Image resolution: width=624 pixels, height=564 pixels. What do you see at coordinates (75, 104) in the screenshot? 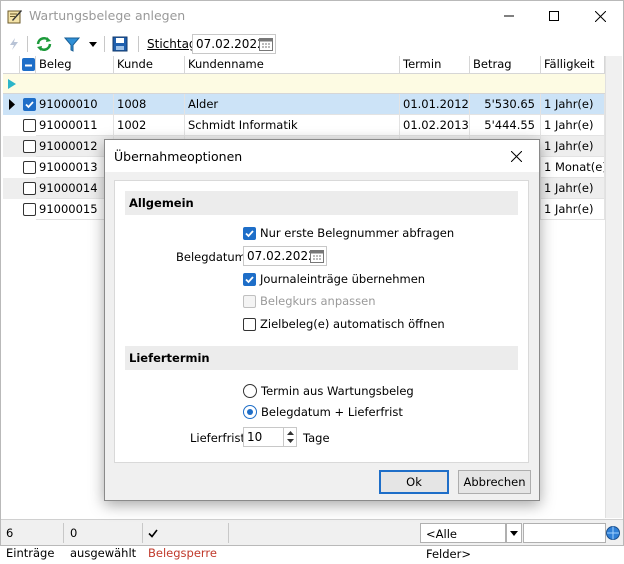
I see `cell-beleg: 91000010` at bounding box center [75, 104].